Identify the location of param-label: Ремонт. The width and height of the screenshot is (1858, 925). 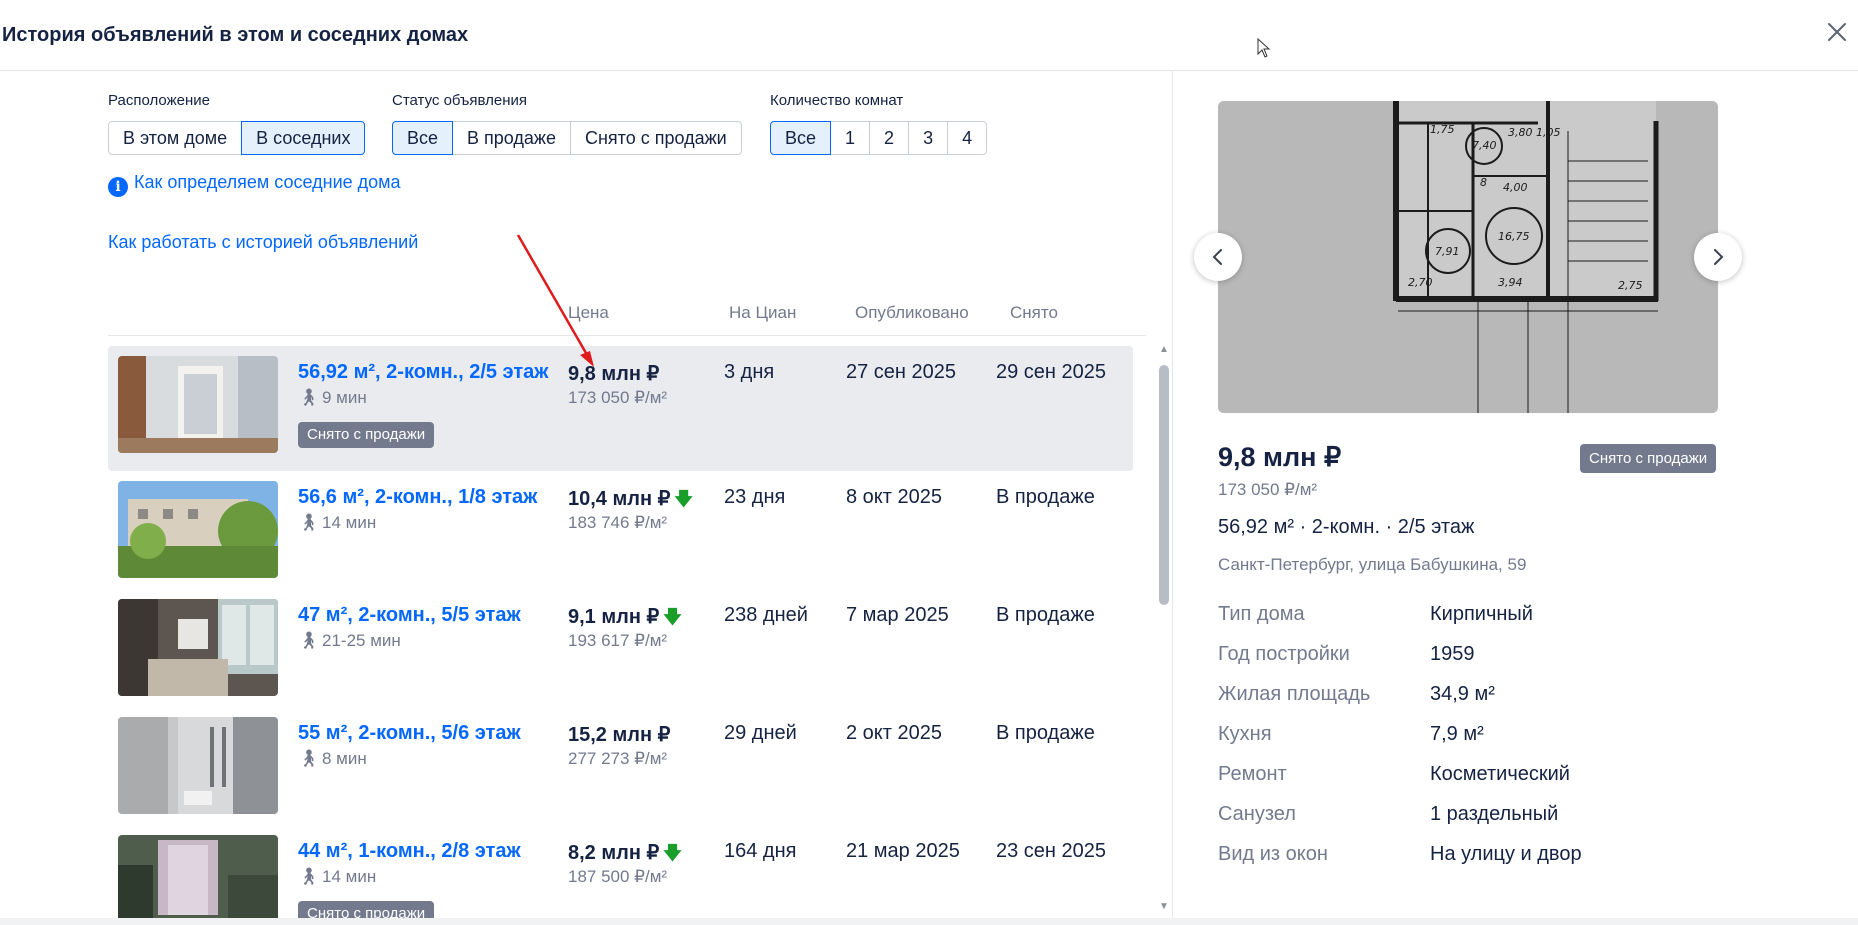
(1252, 774).